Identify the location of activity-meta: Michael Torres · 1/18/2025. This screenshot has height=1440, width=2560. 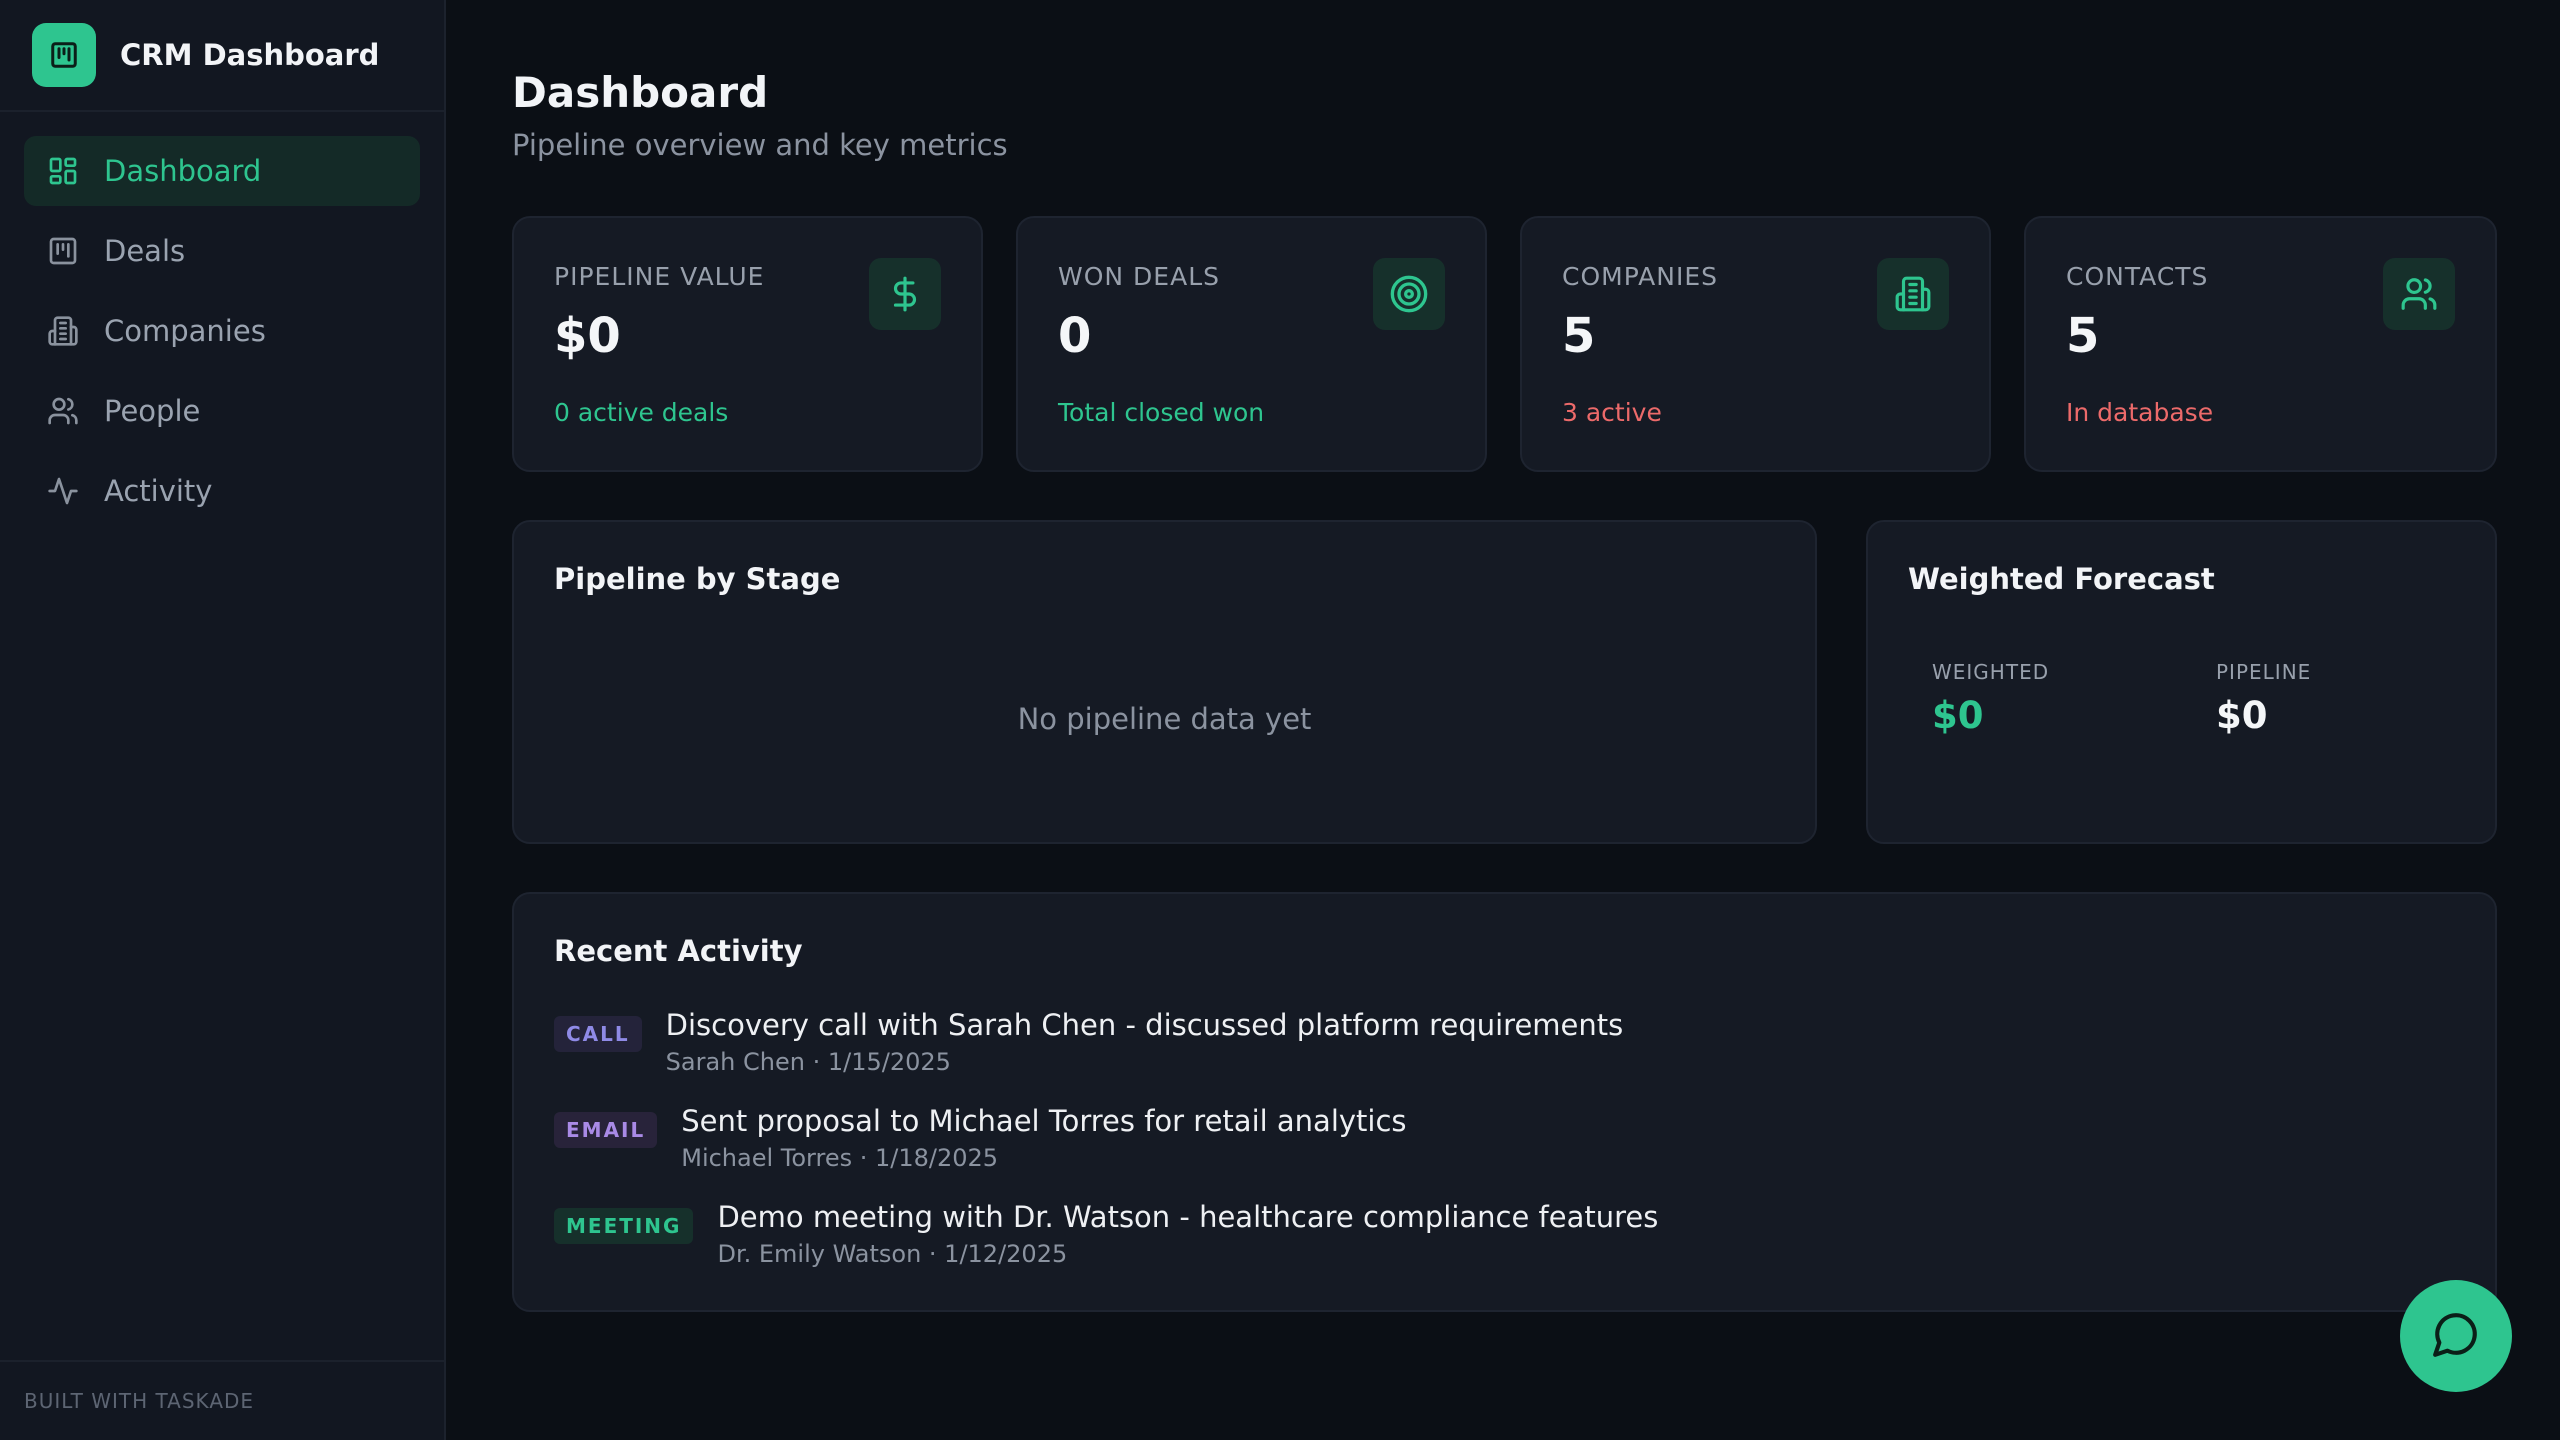
(840, 1158).